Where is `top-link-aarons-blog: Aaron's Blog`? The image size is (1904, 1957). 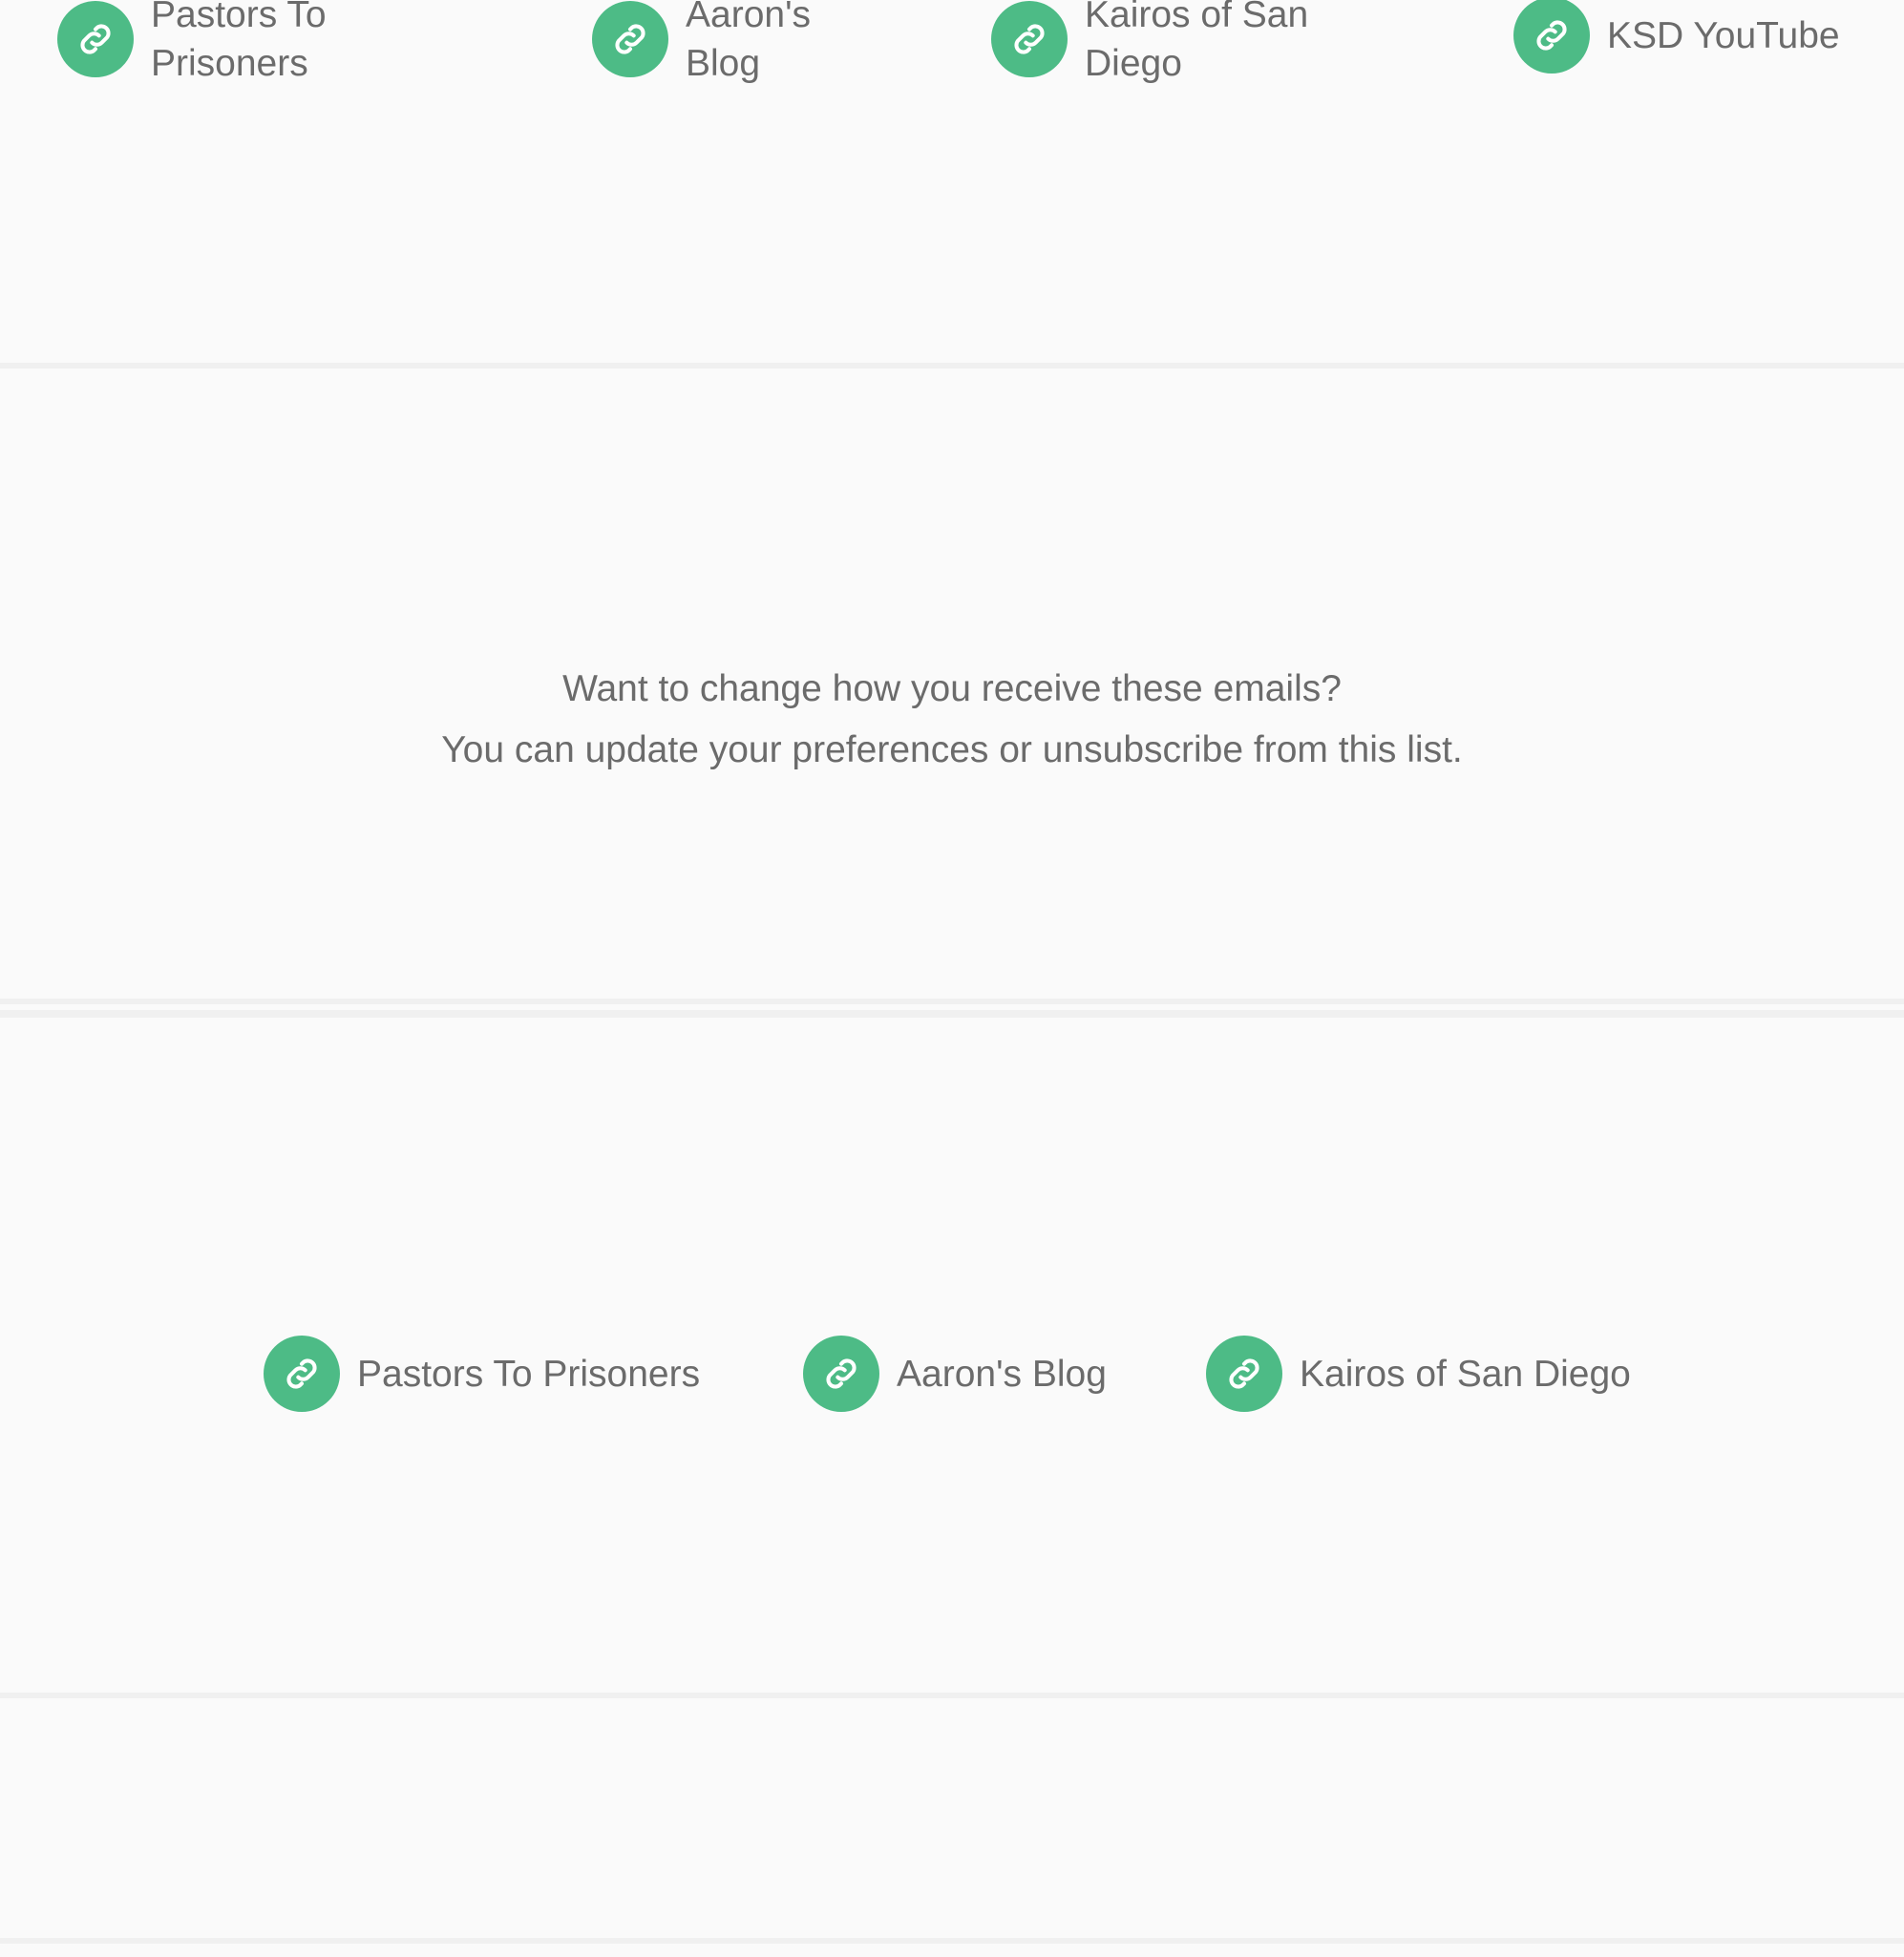
top-link-aarons-blog: Aaron's Blog is located at coordinates (711, 44).